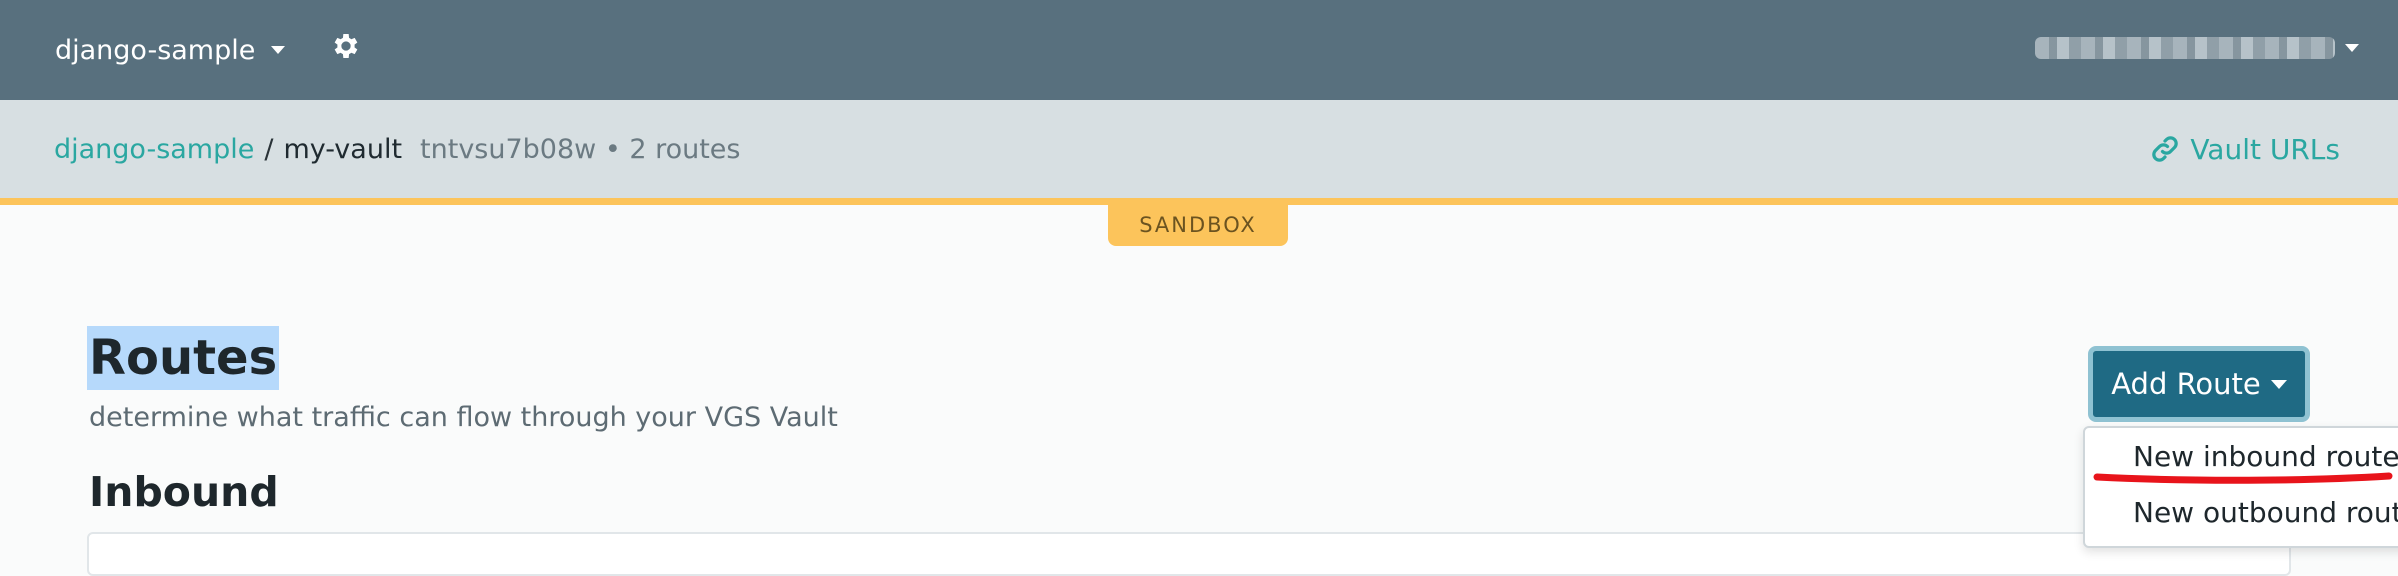 This screenshot has height=576, width=2398. Describe the element at coordinates (2265, 512) in the screenshot. I see `new-outbound-route-item: New outbound route` at that location.